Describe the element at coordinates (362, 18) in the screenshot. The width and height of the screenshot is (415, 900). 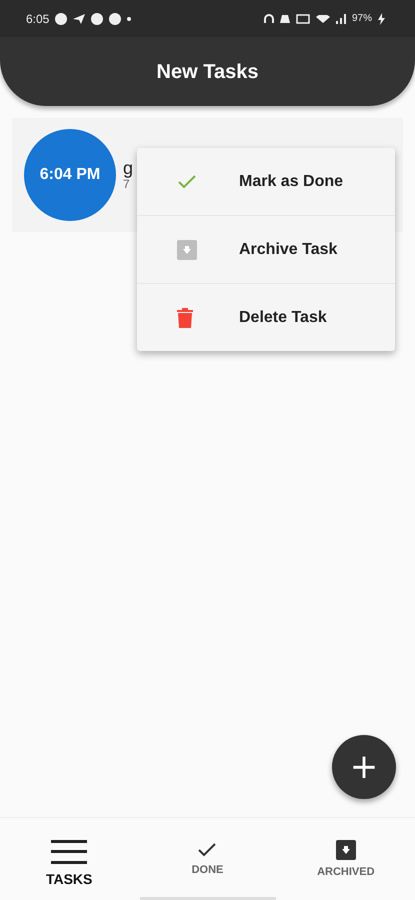
I see `battery-percent: 97%` at that location.